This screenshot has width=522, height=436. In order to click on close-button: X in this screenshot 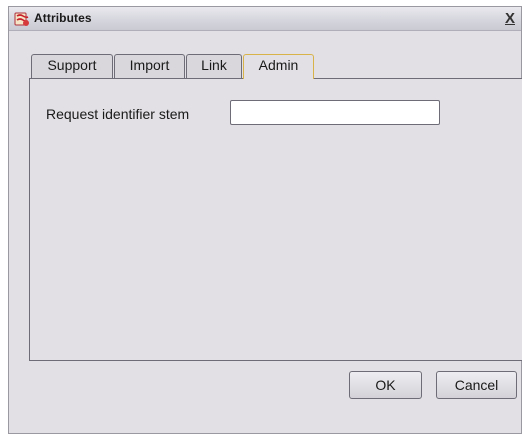, I will do `click(510, 18)`.